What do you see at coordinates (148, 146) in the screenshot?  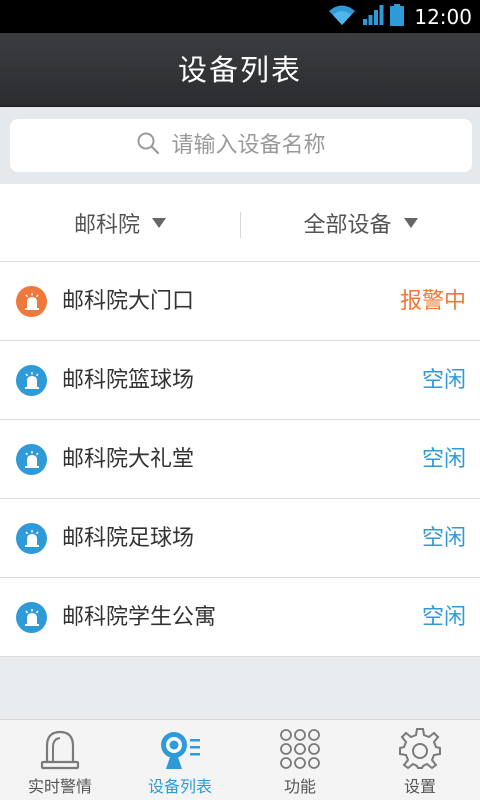 I see `search-icon` at bounding box center [148, 146].